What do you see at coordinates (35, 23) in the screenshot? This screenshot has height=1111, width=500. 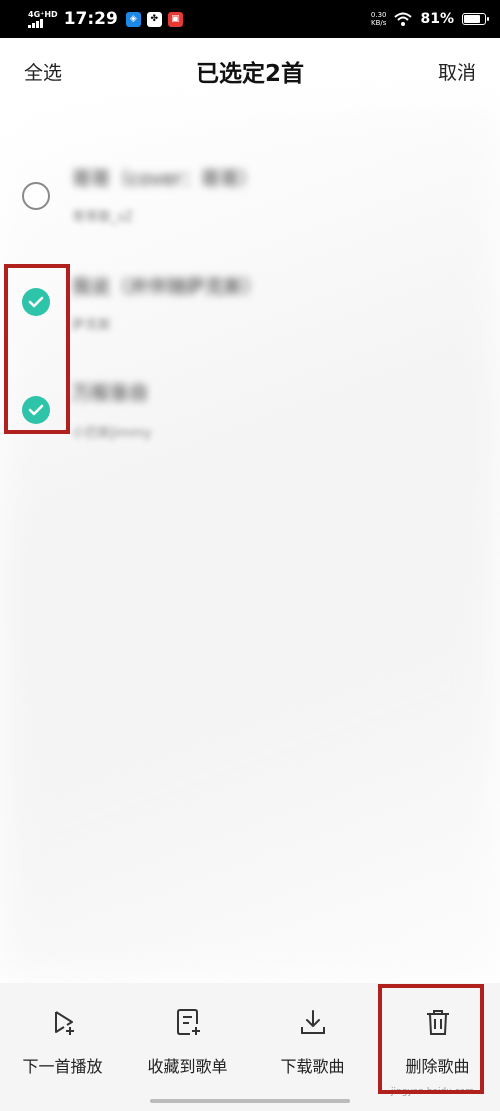 I see `signal-bars-icon` at bounding box center [35, 23].